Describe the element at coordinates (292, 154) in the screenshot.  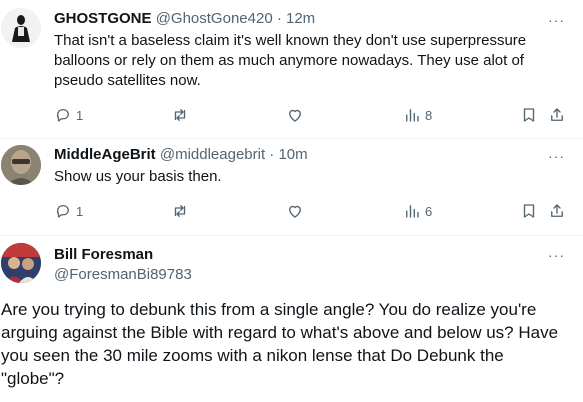
I see `timestamp: 10m` at that location.